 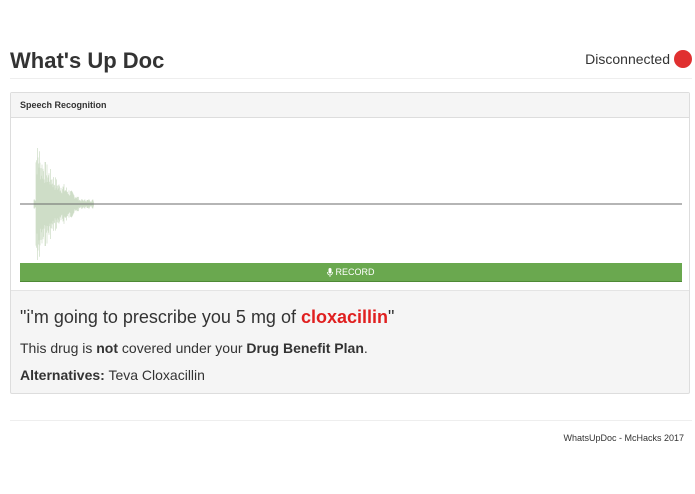 I want to click on connection-status-text: Disconnected, so click(x=627, y=59).